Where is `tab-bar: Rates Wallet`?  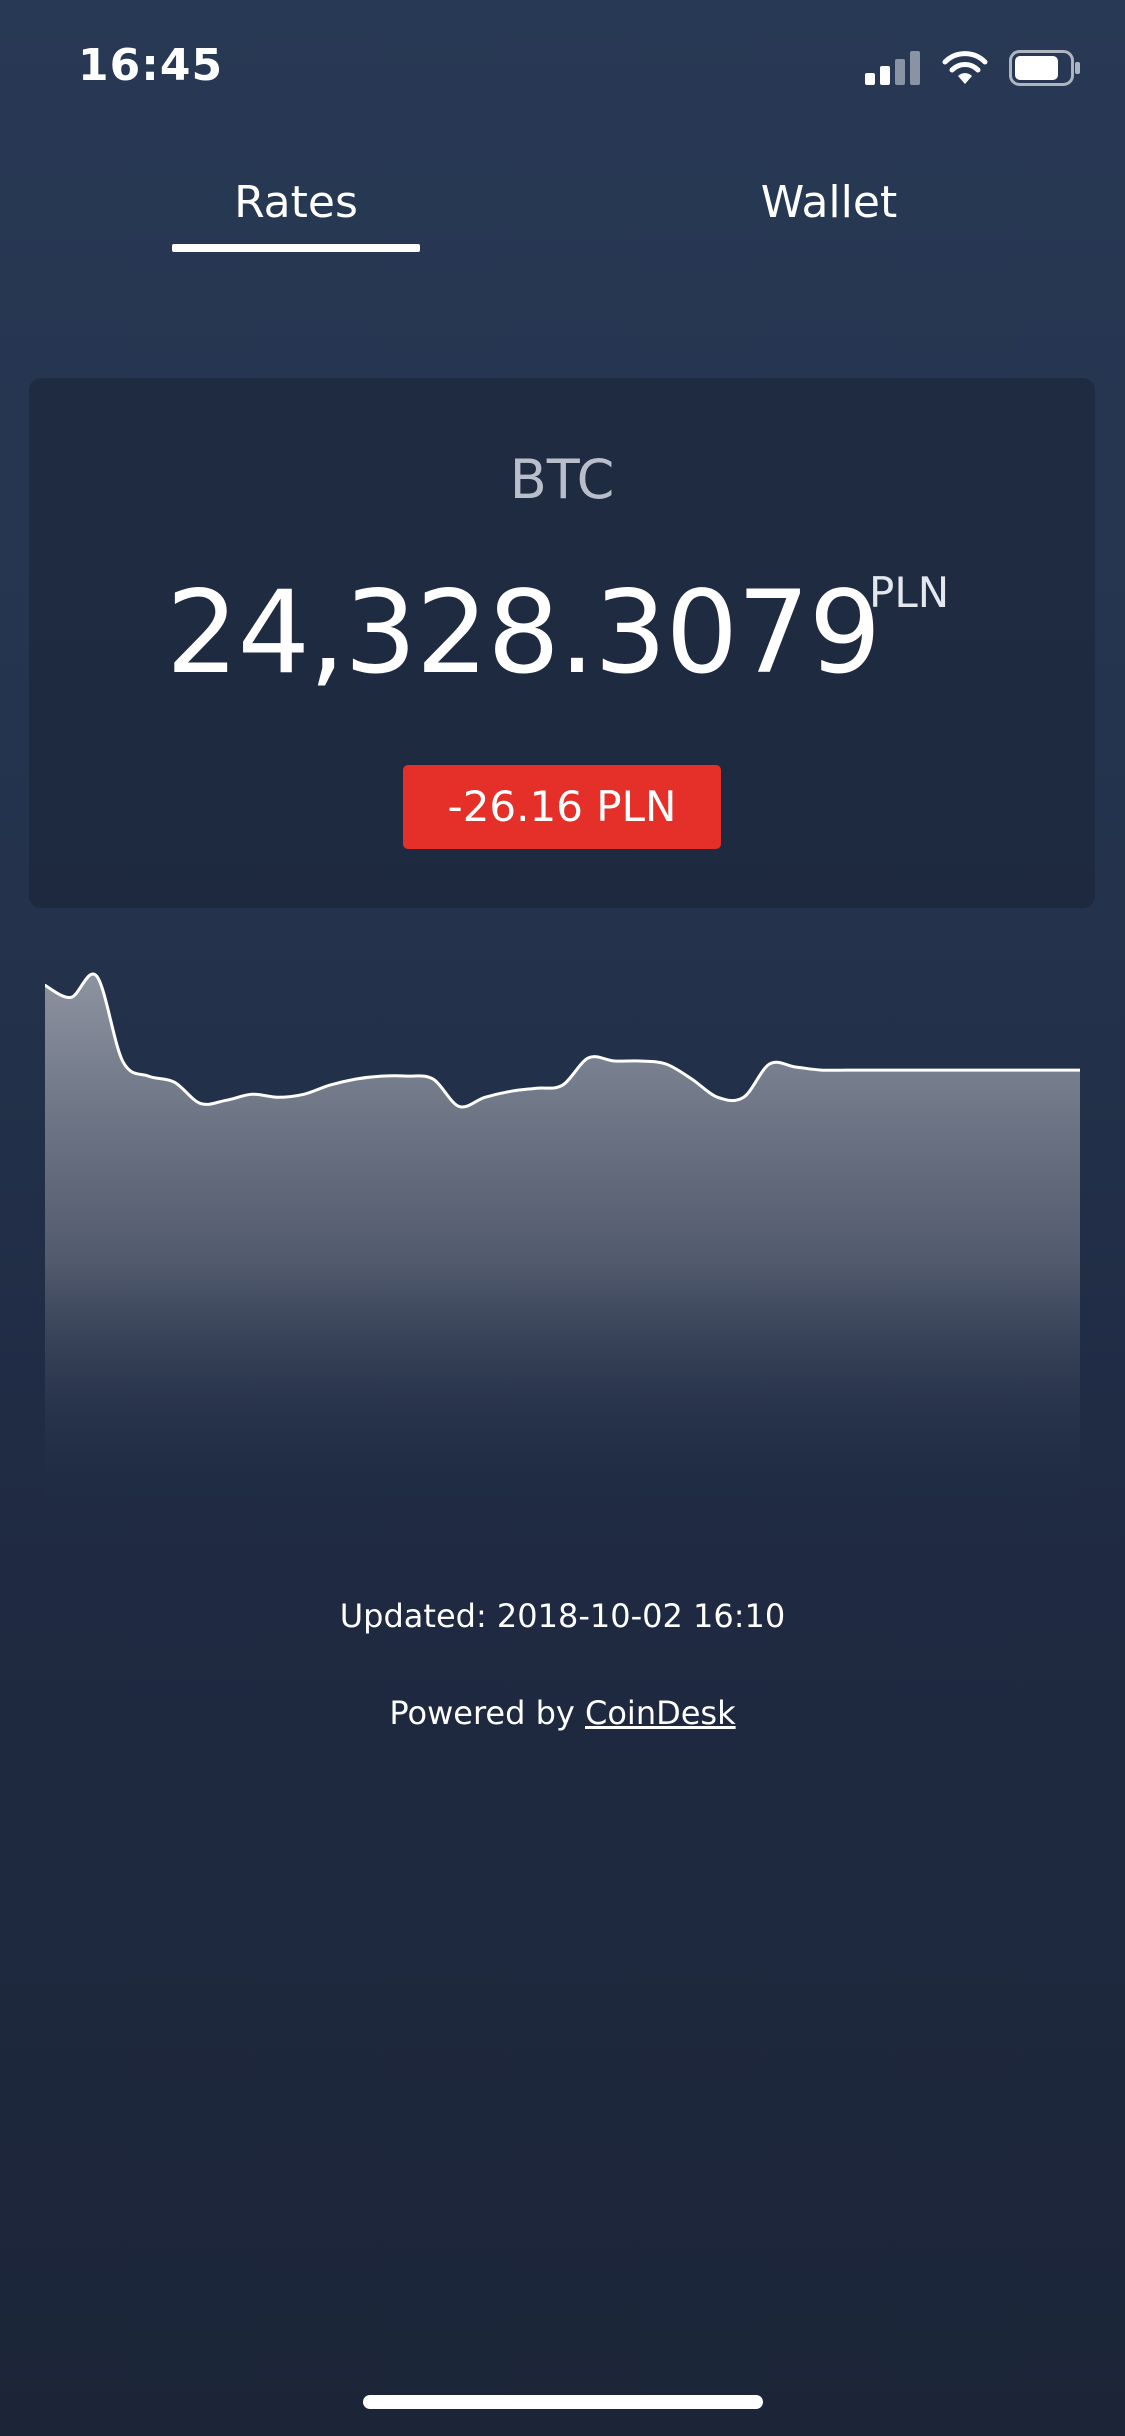
tab-bar: Rates Wallet is located at coordinates (562, 215).